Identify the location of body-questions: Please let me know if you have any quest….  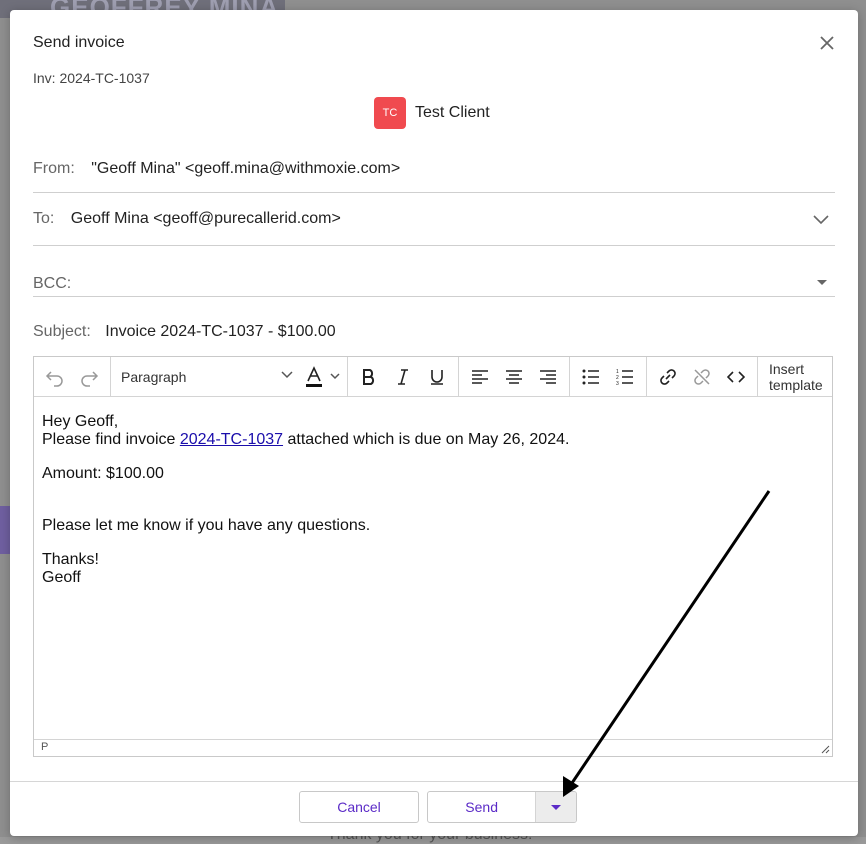
(206, 525).